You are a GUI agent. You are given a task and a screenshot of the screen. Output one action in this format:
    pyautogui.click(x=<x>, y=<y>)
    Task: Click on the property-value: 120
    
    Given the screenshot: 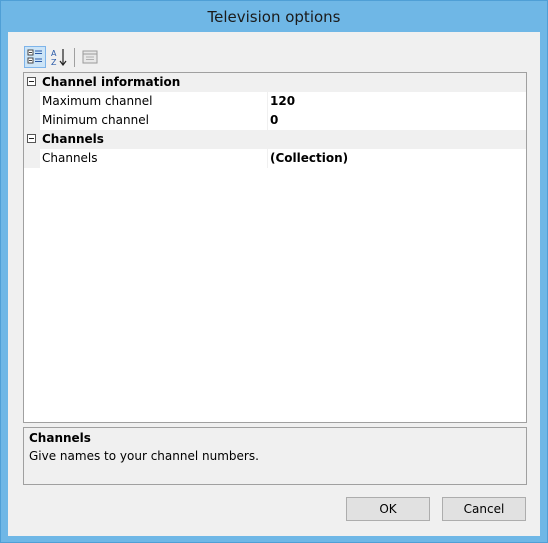 What is the action you would take?
    pyautogui.click(x=282, y=101)
    